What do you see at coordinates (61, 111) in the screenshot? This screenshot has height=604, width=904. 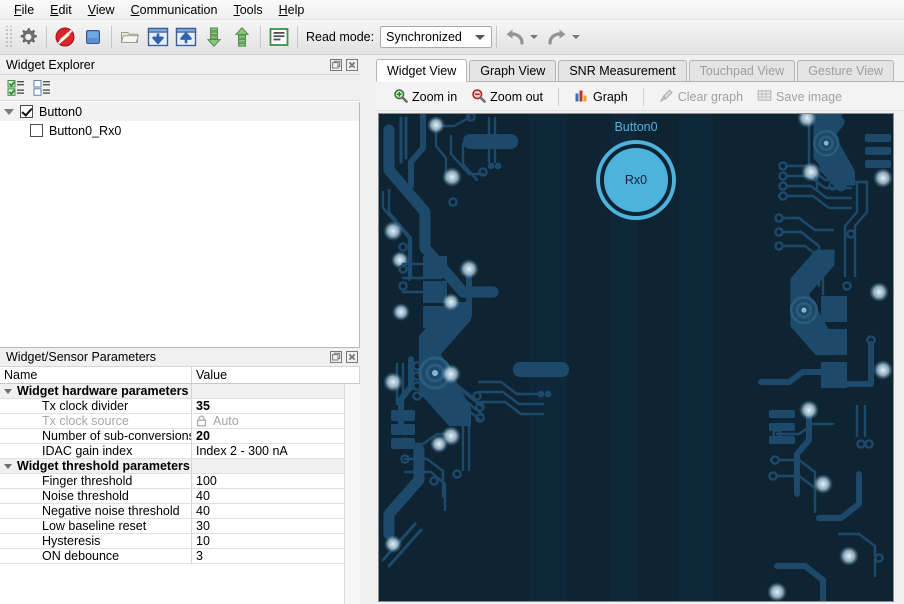 I see `tree-label-button0: Button0` at bounding box center [61, 111].